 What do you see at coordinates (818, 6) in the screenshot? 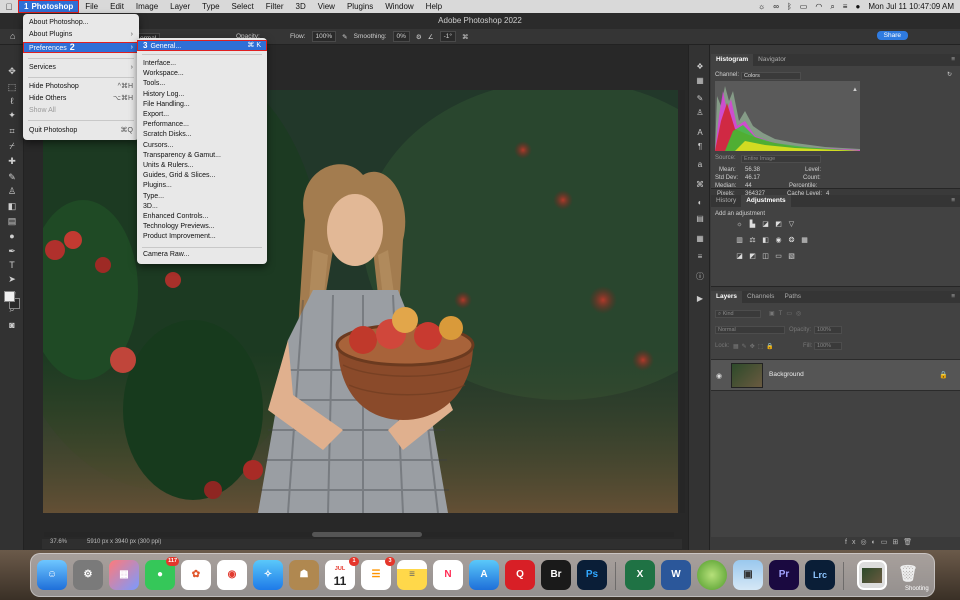
I see `wifi-icon: ◠` at bounding box center [818, 6].